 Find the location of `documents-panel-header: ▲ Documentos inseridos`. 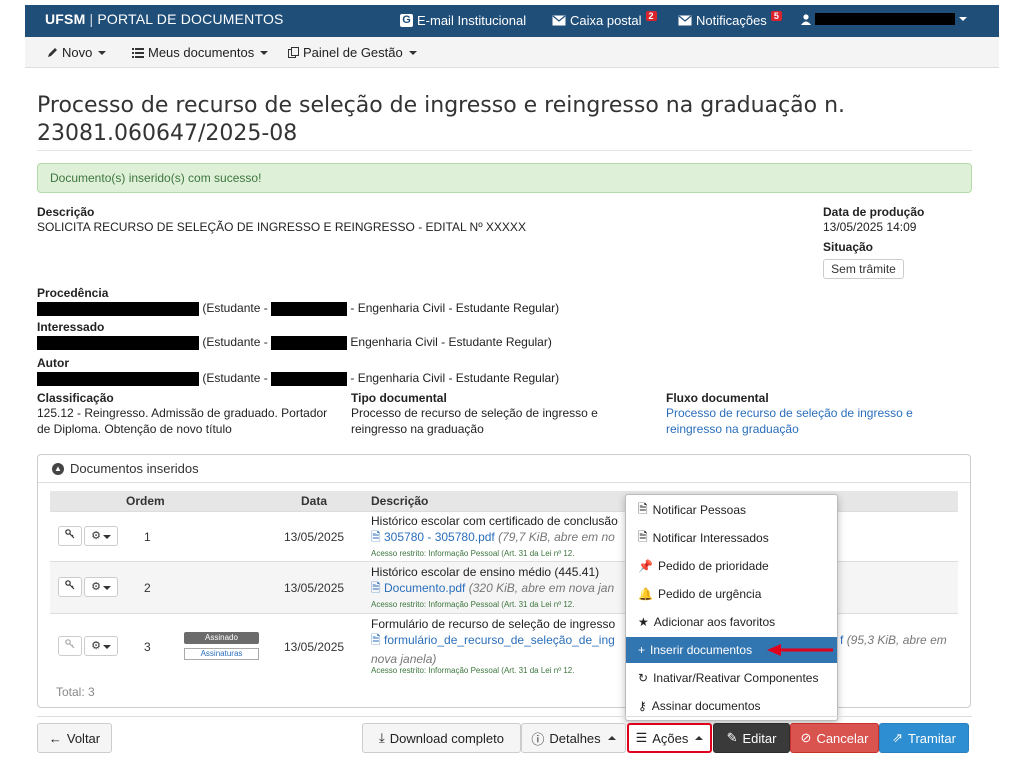

documents-panel-header: ▲ Documentos inseridos is located at coordinates (504, 469).